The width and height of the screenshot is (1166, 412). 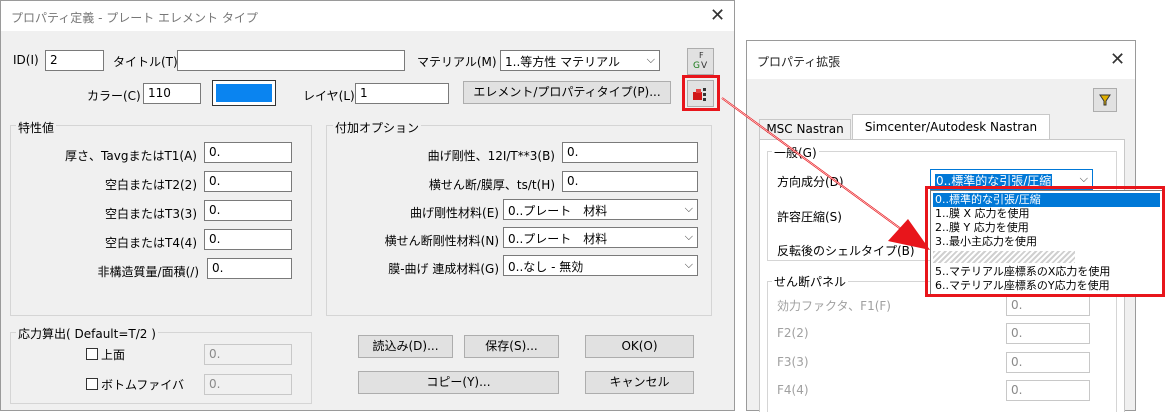 I want to click on pointer-arrow, so click(x=825, y=173).